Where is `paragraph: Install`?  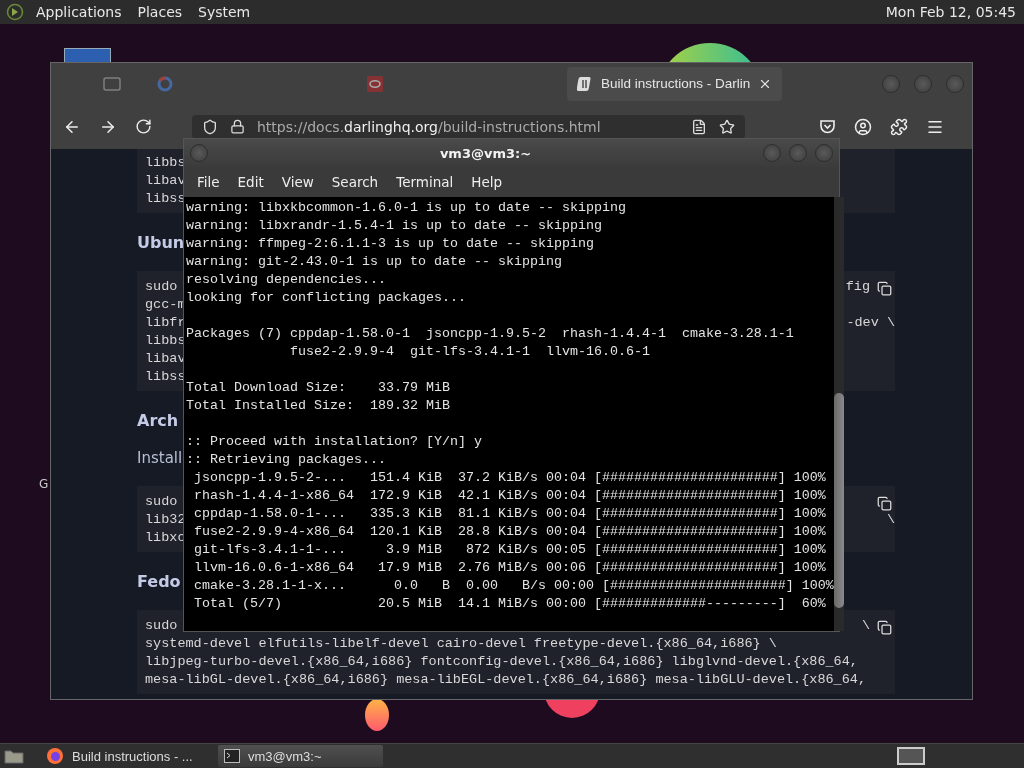
paragraph: Install is located at coordinates (160, 458).